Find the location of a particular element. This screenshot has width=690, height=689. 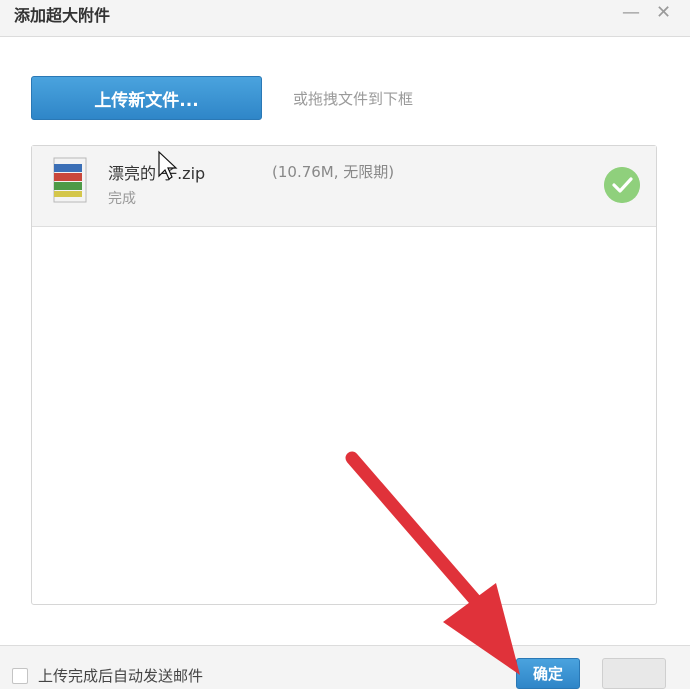

cancel-button is located at coordinates (634, 673).